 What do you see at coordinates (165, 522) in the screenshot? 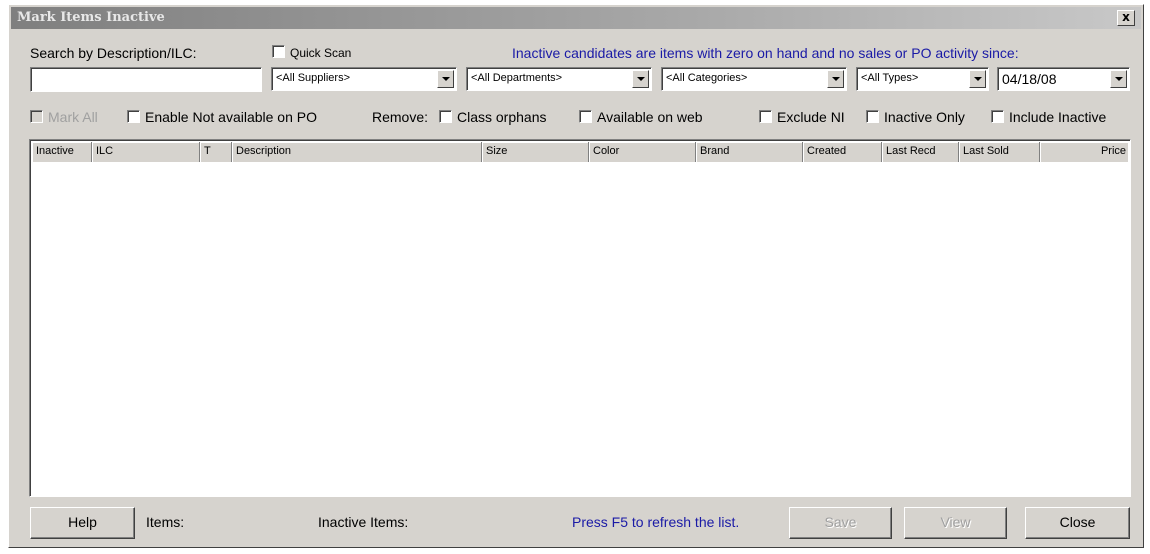
I see `items-count-label: Items:` at bounding box center [165, 522].